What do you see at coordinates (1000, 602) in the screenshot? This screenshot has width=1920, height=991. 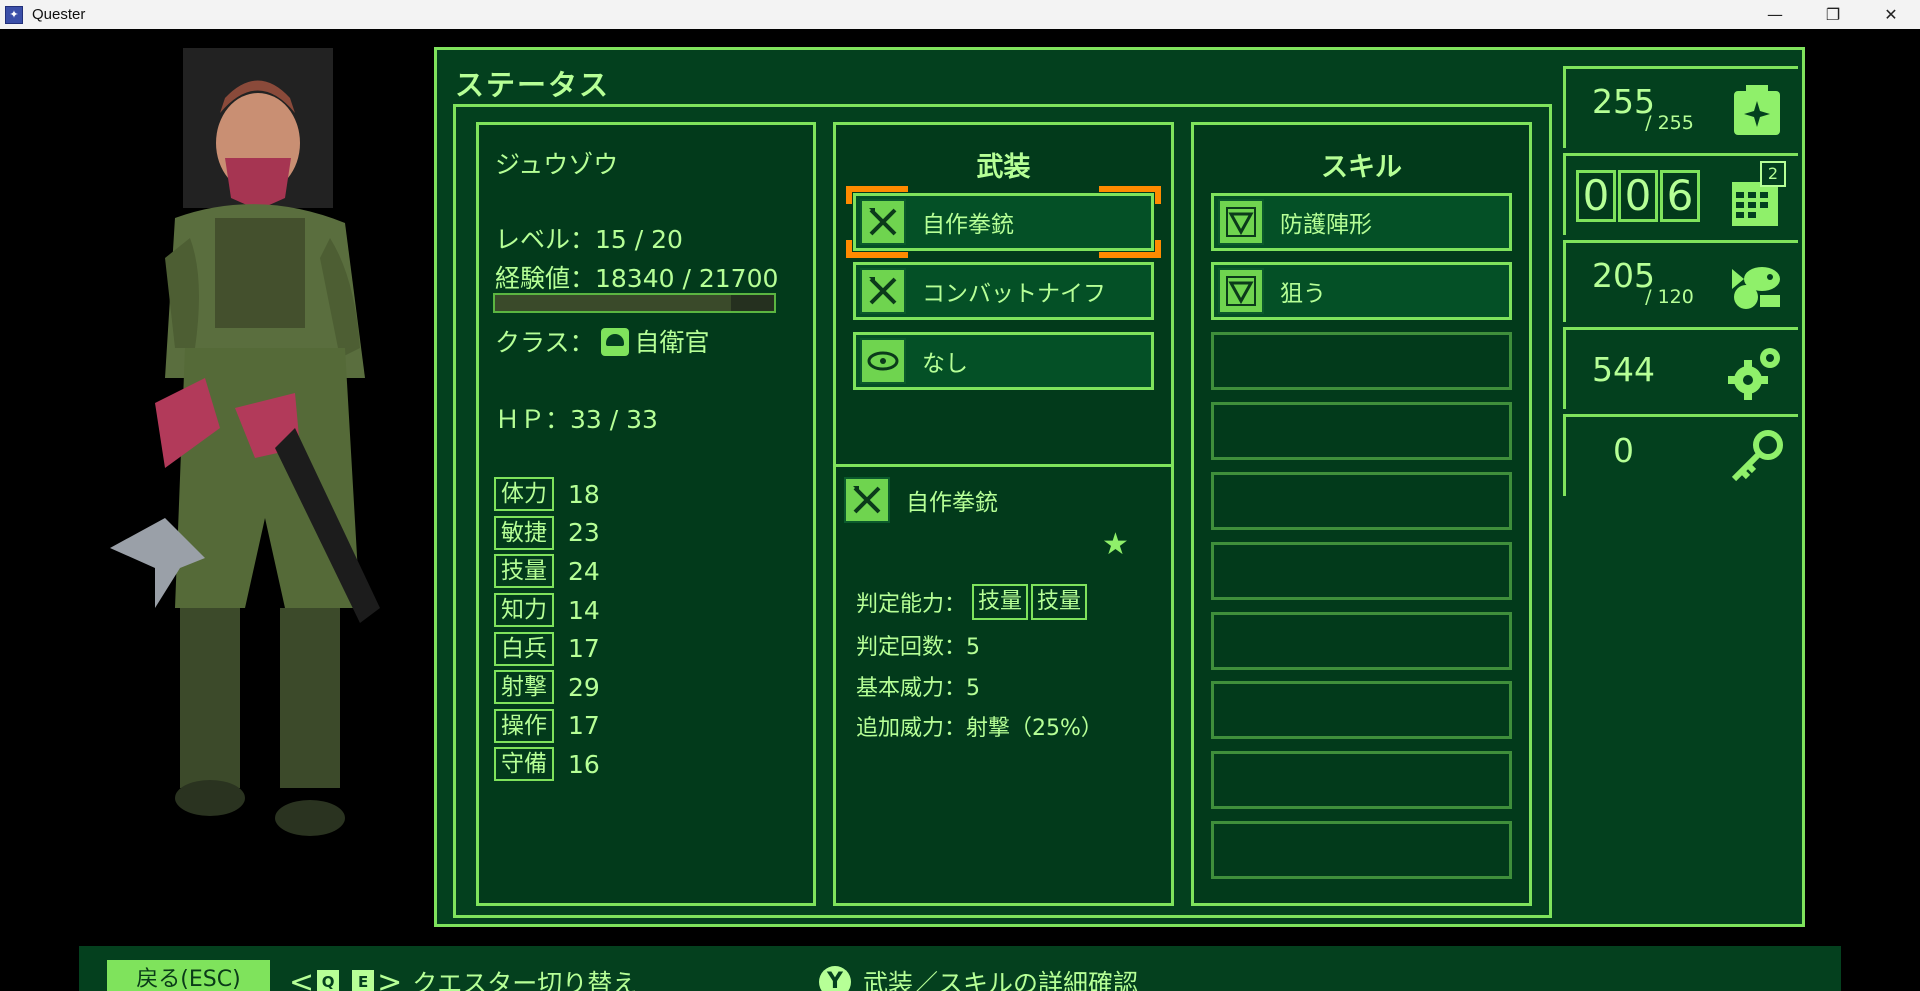 I see `check-ability-tag: 技量` at bounding box center [1000, 602].